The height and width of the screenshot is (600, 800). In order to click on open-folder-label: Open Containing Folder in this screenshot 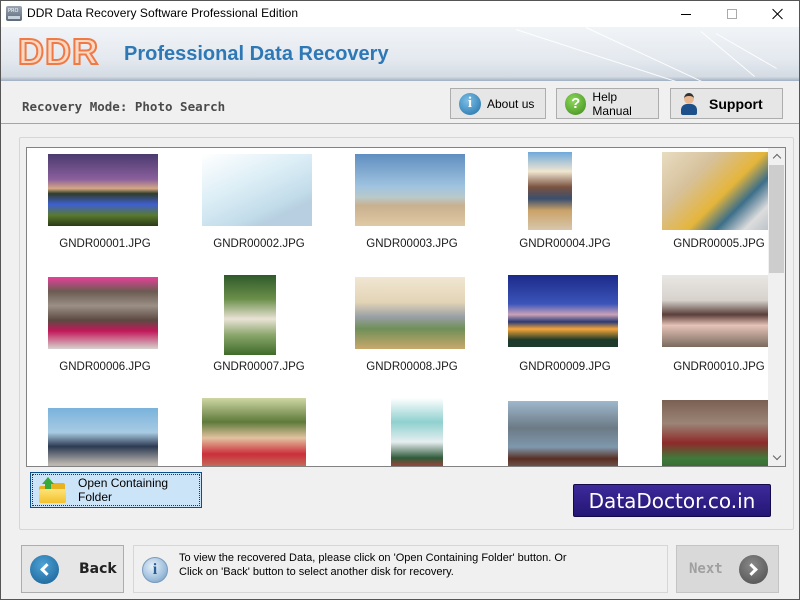, I will do `click(123, 490)`.